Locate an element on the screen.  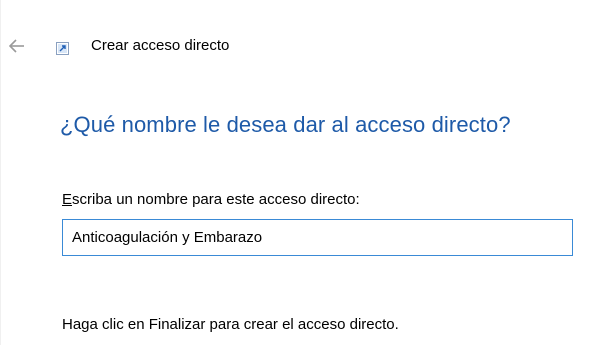
shortcut-name-input is located at coordinates (317, 237).